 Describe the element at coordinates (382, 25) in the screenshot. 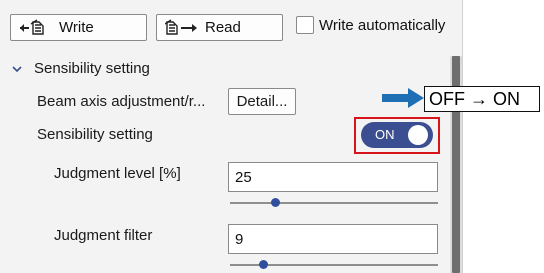

I see `write-automatically-label: Write automatically` at that location.